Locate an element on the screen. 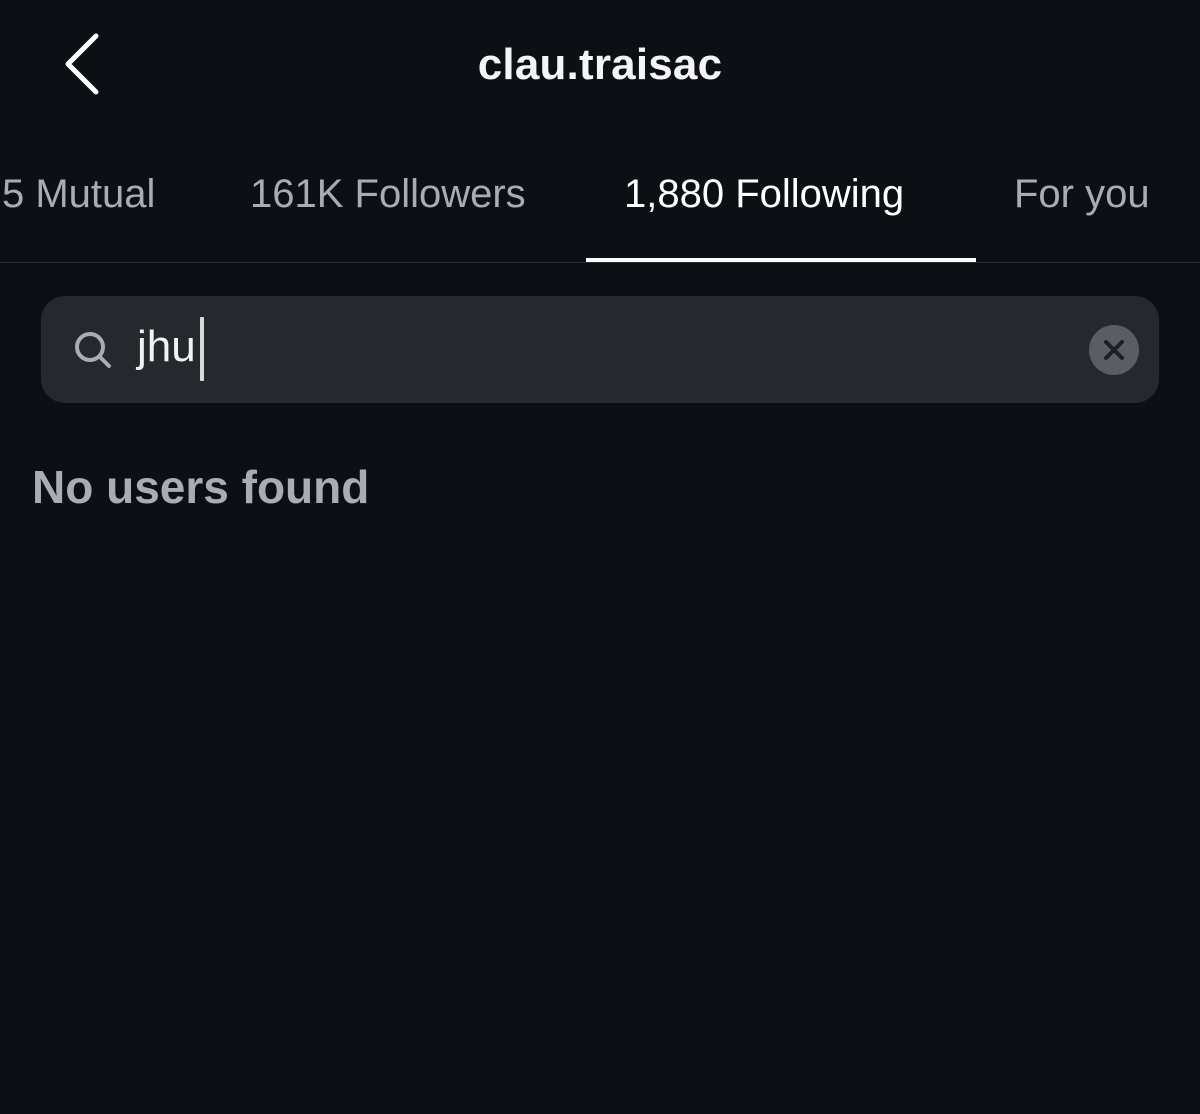  clear-search-button is located at coordinates (1114, 350).